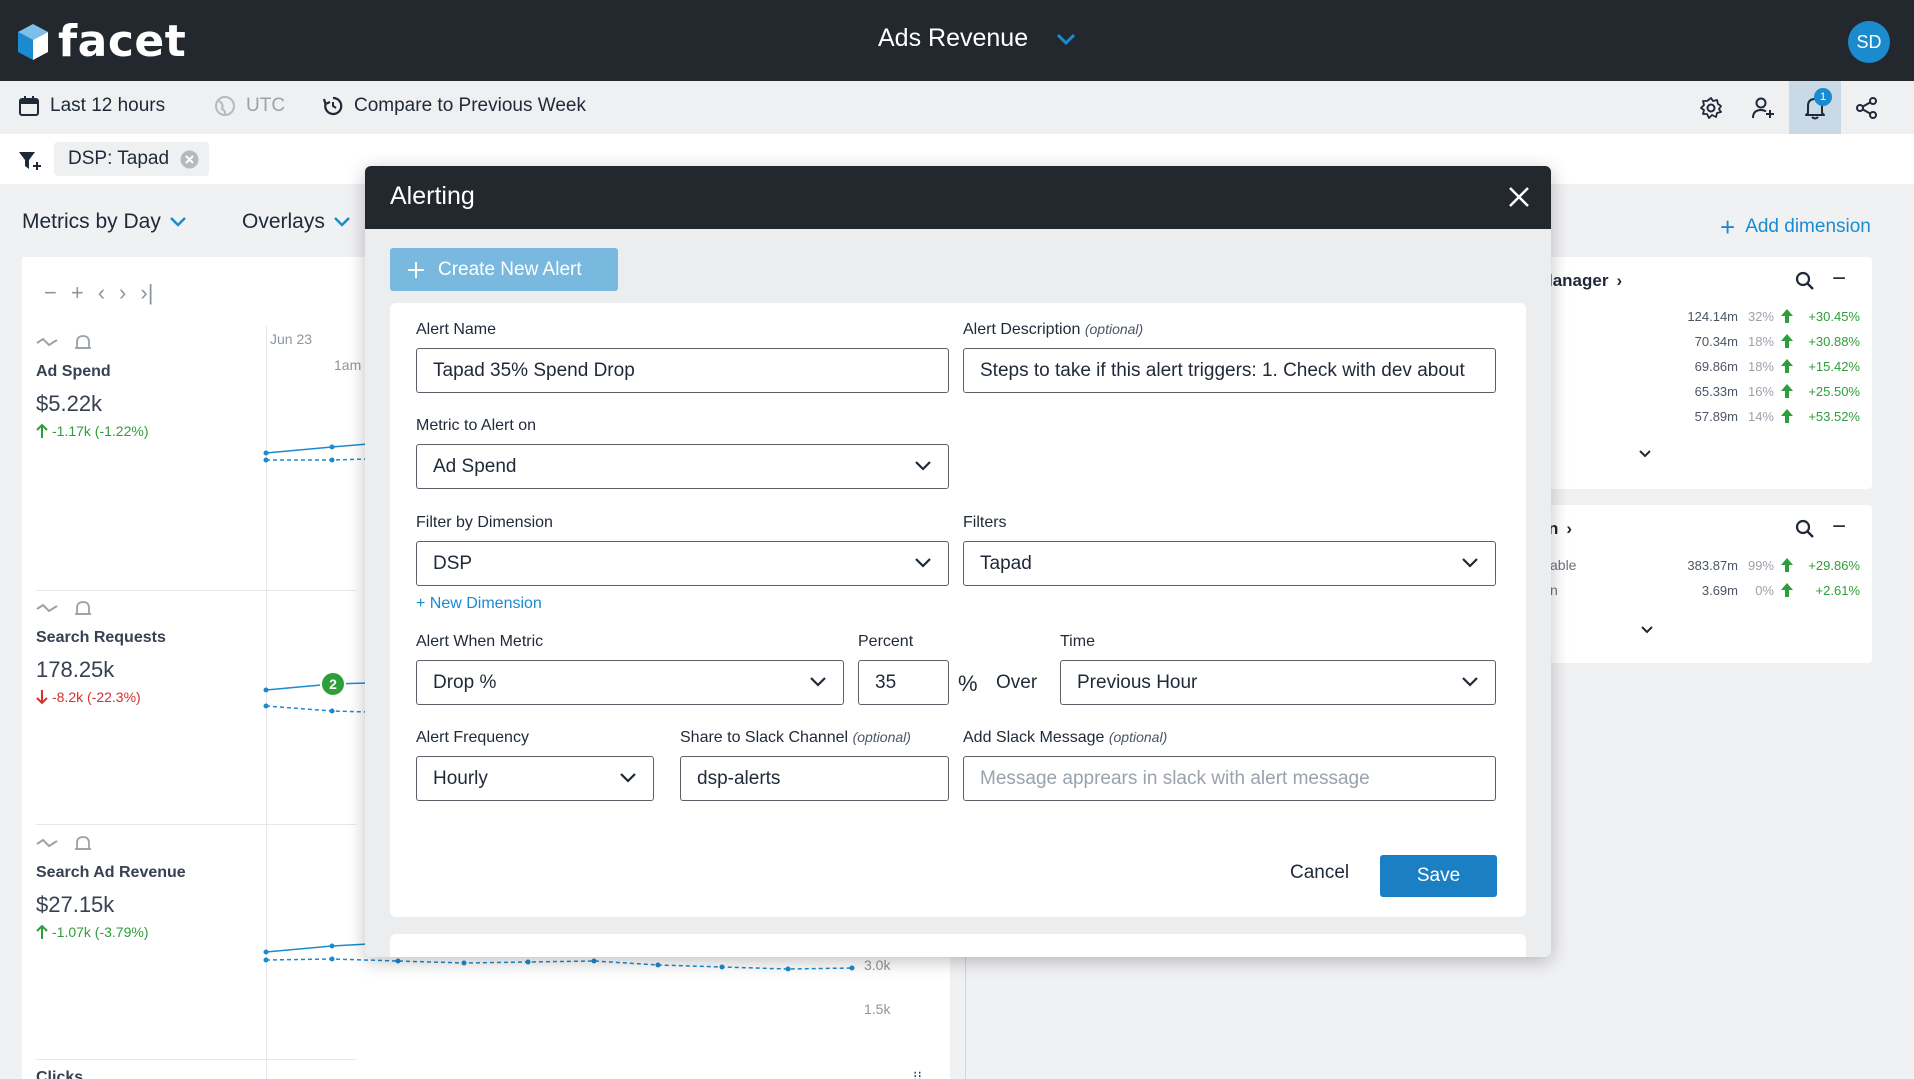 The image size is (1914, 1079). I want to click on dimension-select: DSP, so click(682, 563).